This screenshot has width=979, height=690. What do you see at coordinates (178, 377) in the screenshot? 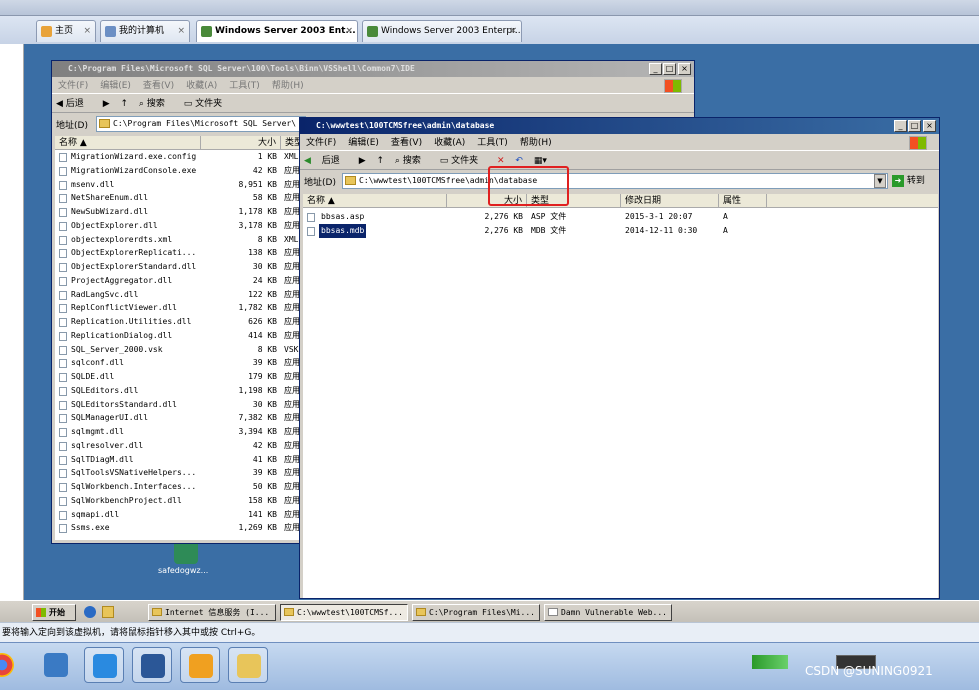
I see `file-row: SQLDE.dll 179 KB 应用` at bounding box center [178, 377].